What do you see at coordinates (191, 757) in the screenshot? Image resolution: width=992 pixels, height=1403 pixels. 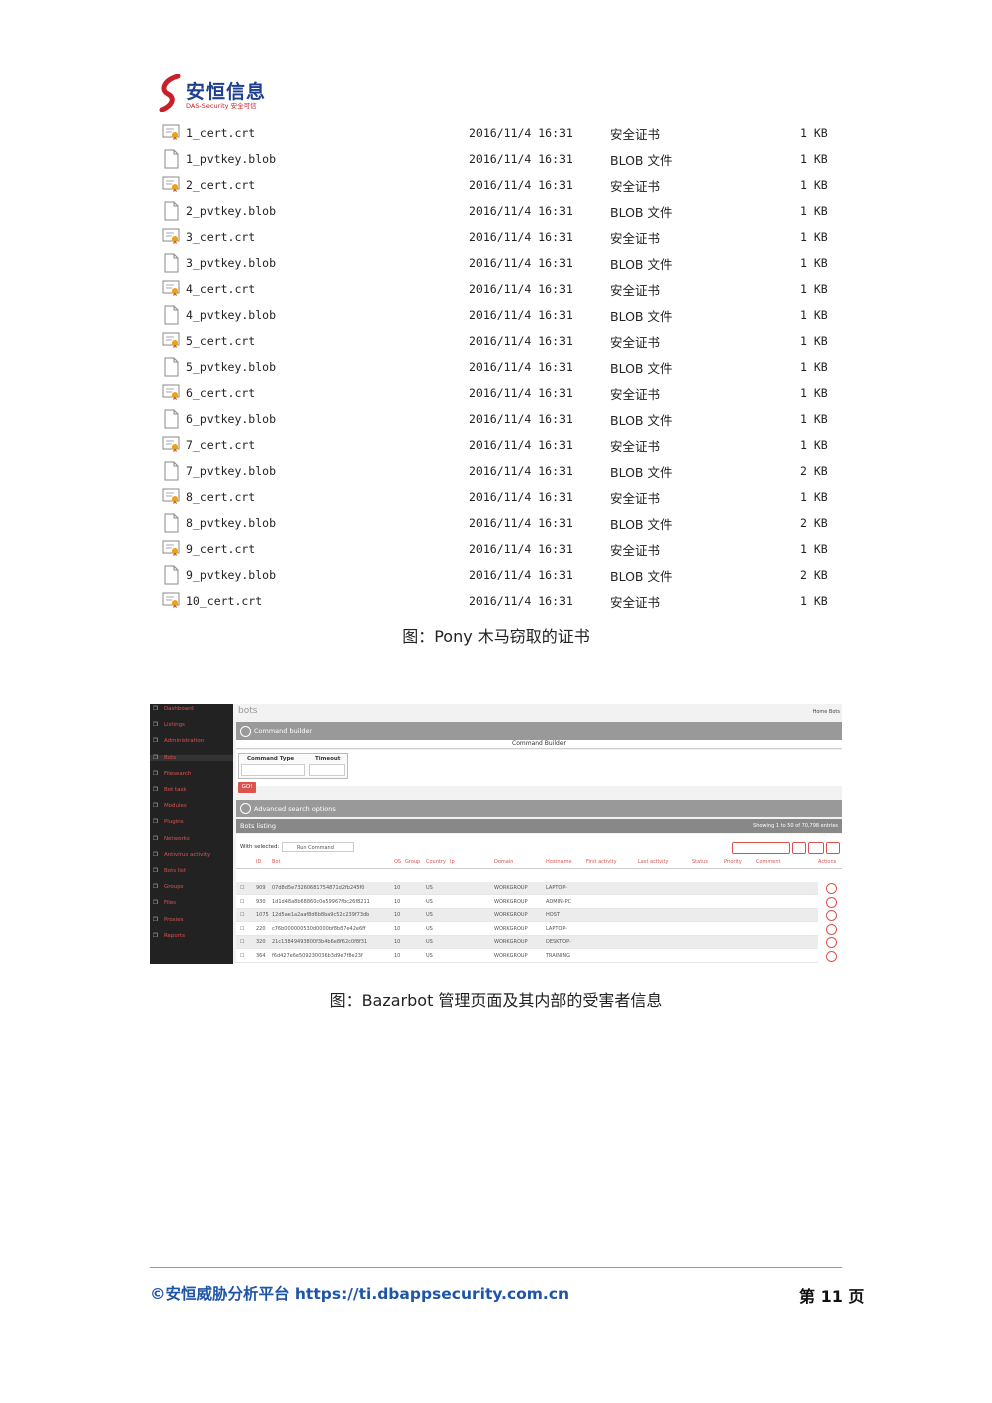 I see `sidebar-item: ❐ Bots` at bounding box center [191, 757].